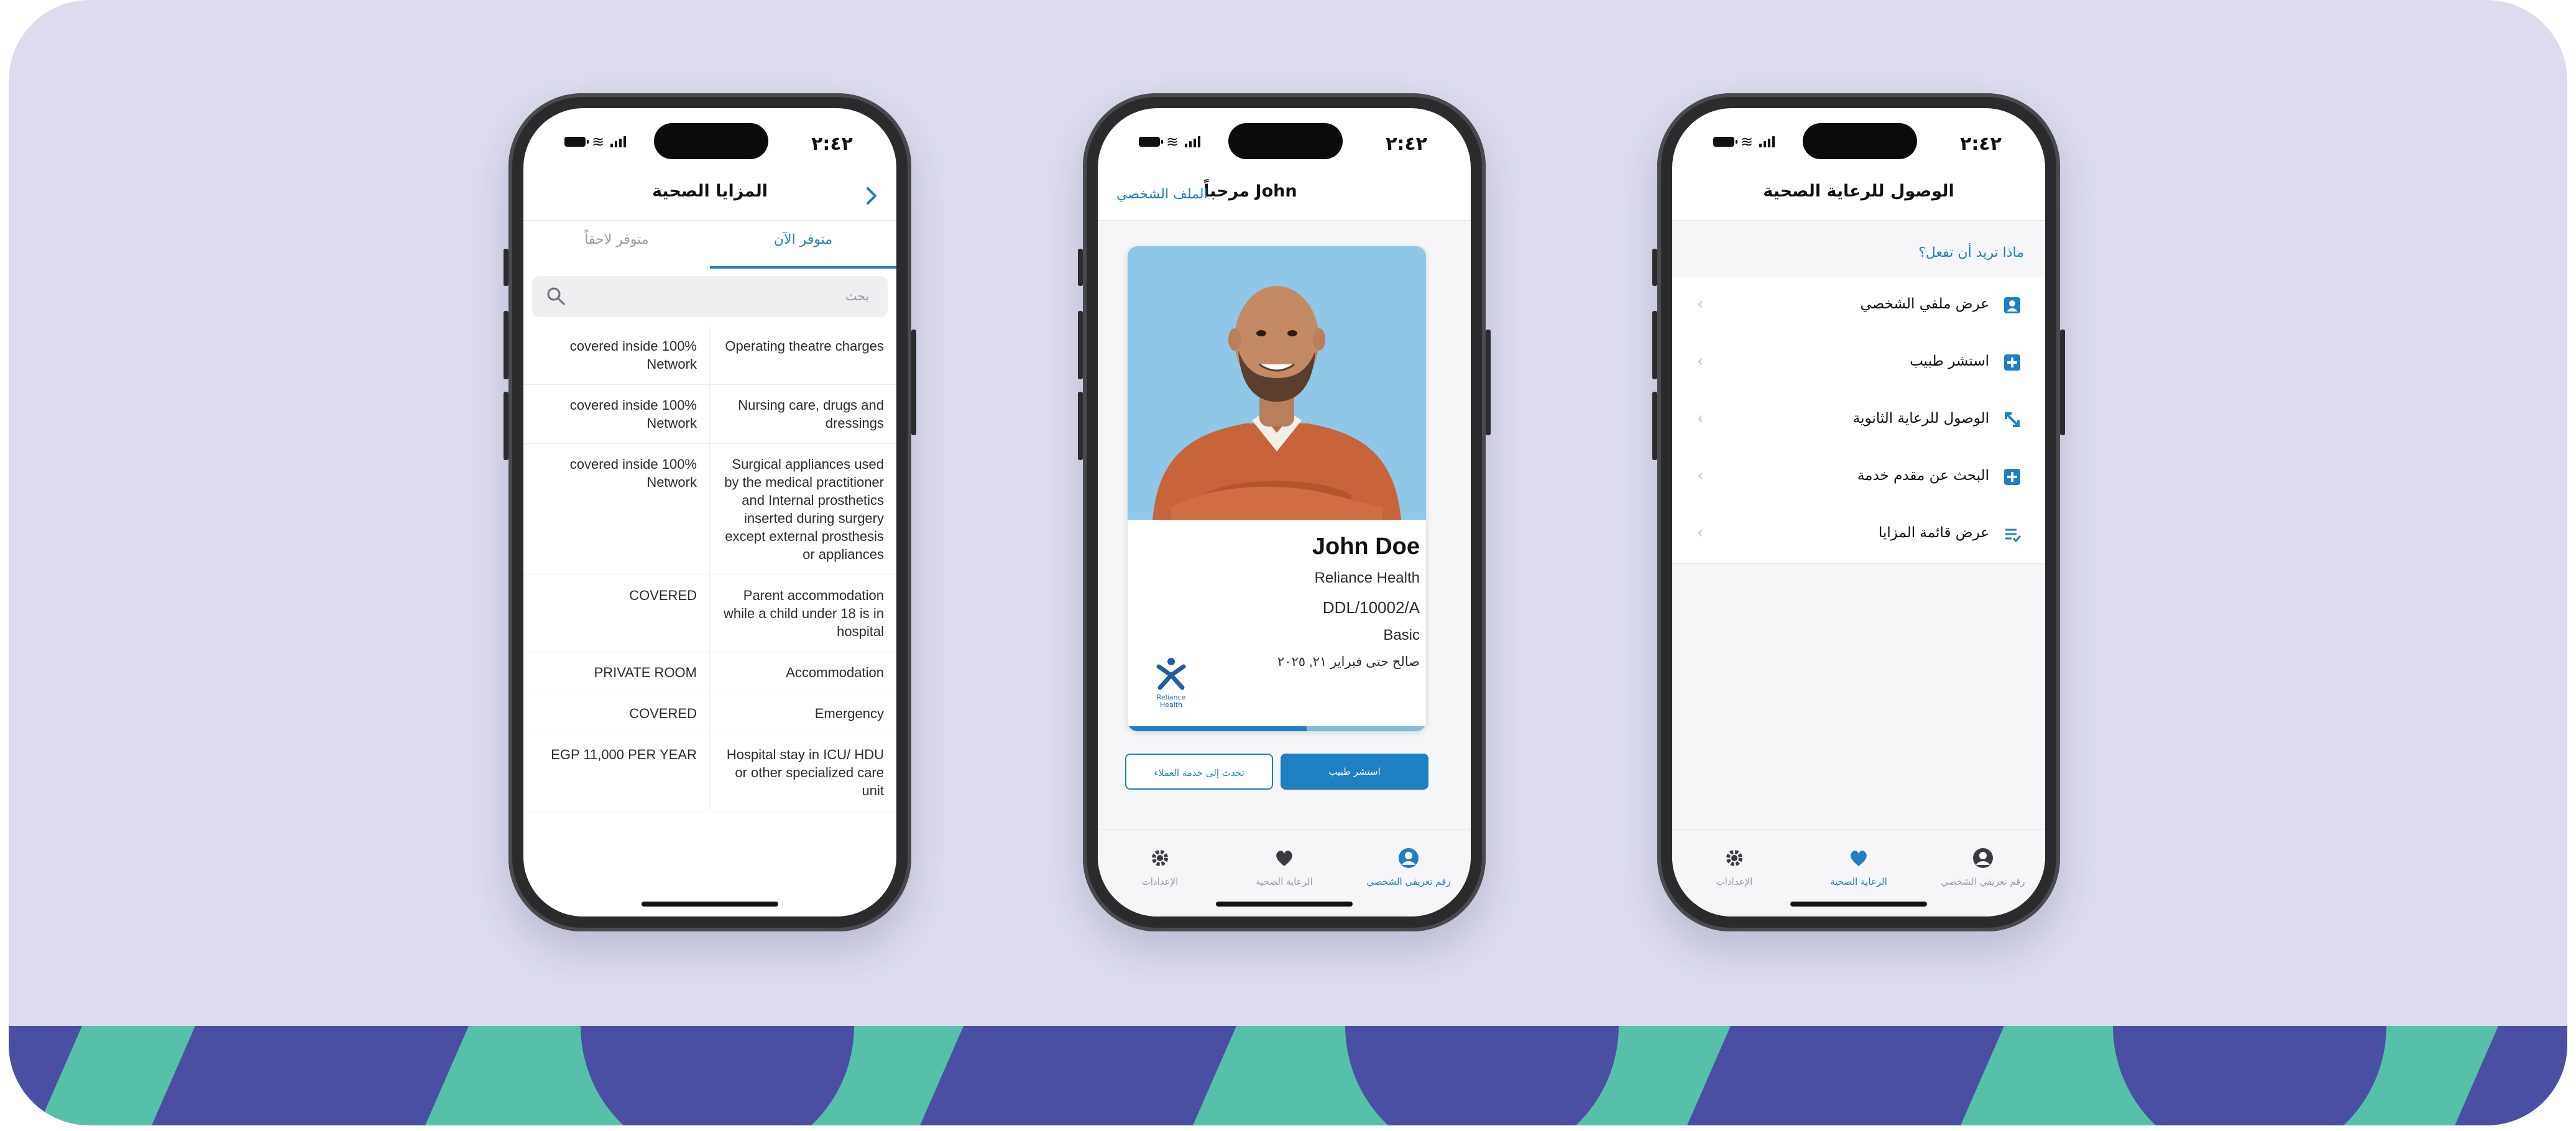 Image resolution: width=2576 pixels, height=1131 pixels. Describe the element at coordinates (1171, 674) in the screenshot. I see `reliance-logo-icon` at that location.